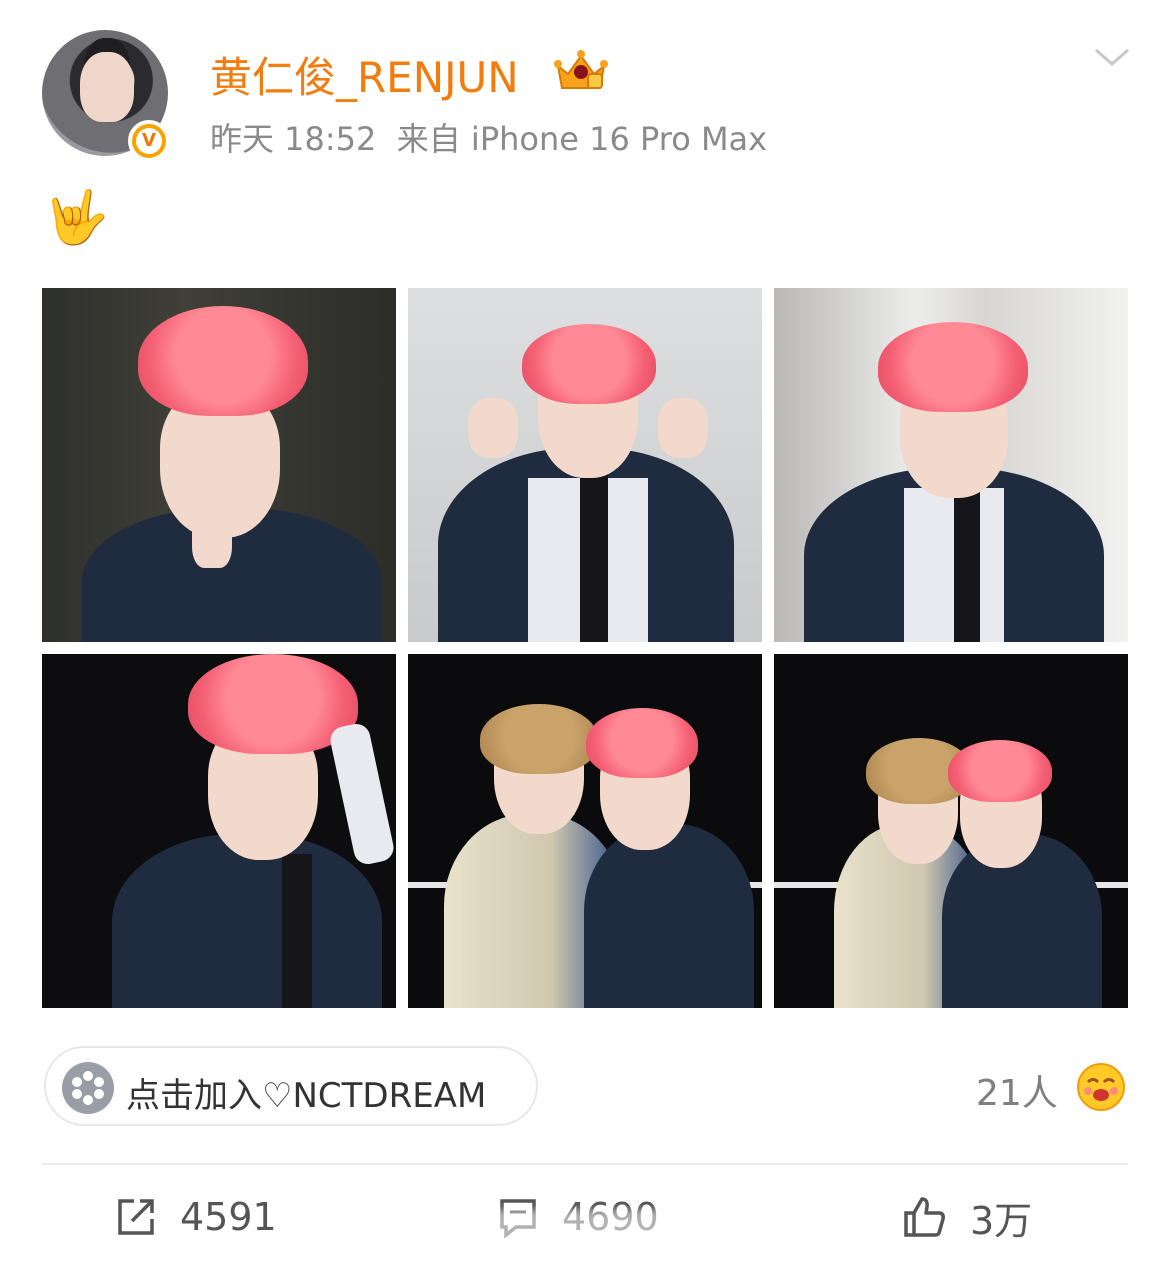  I want to click on repost-button: 4591, so click(195, 1217).